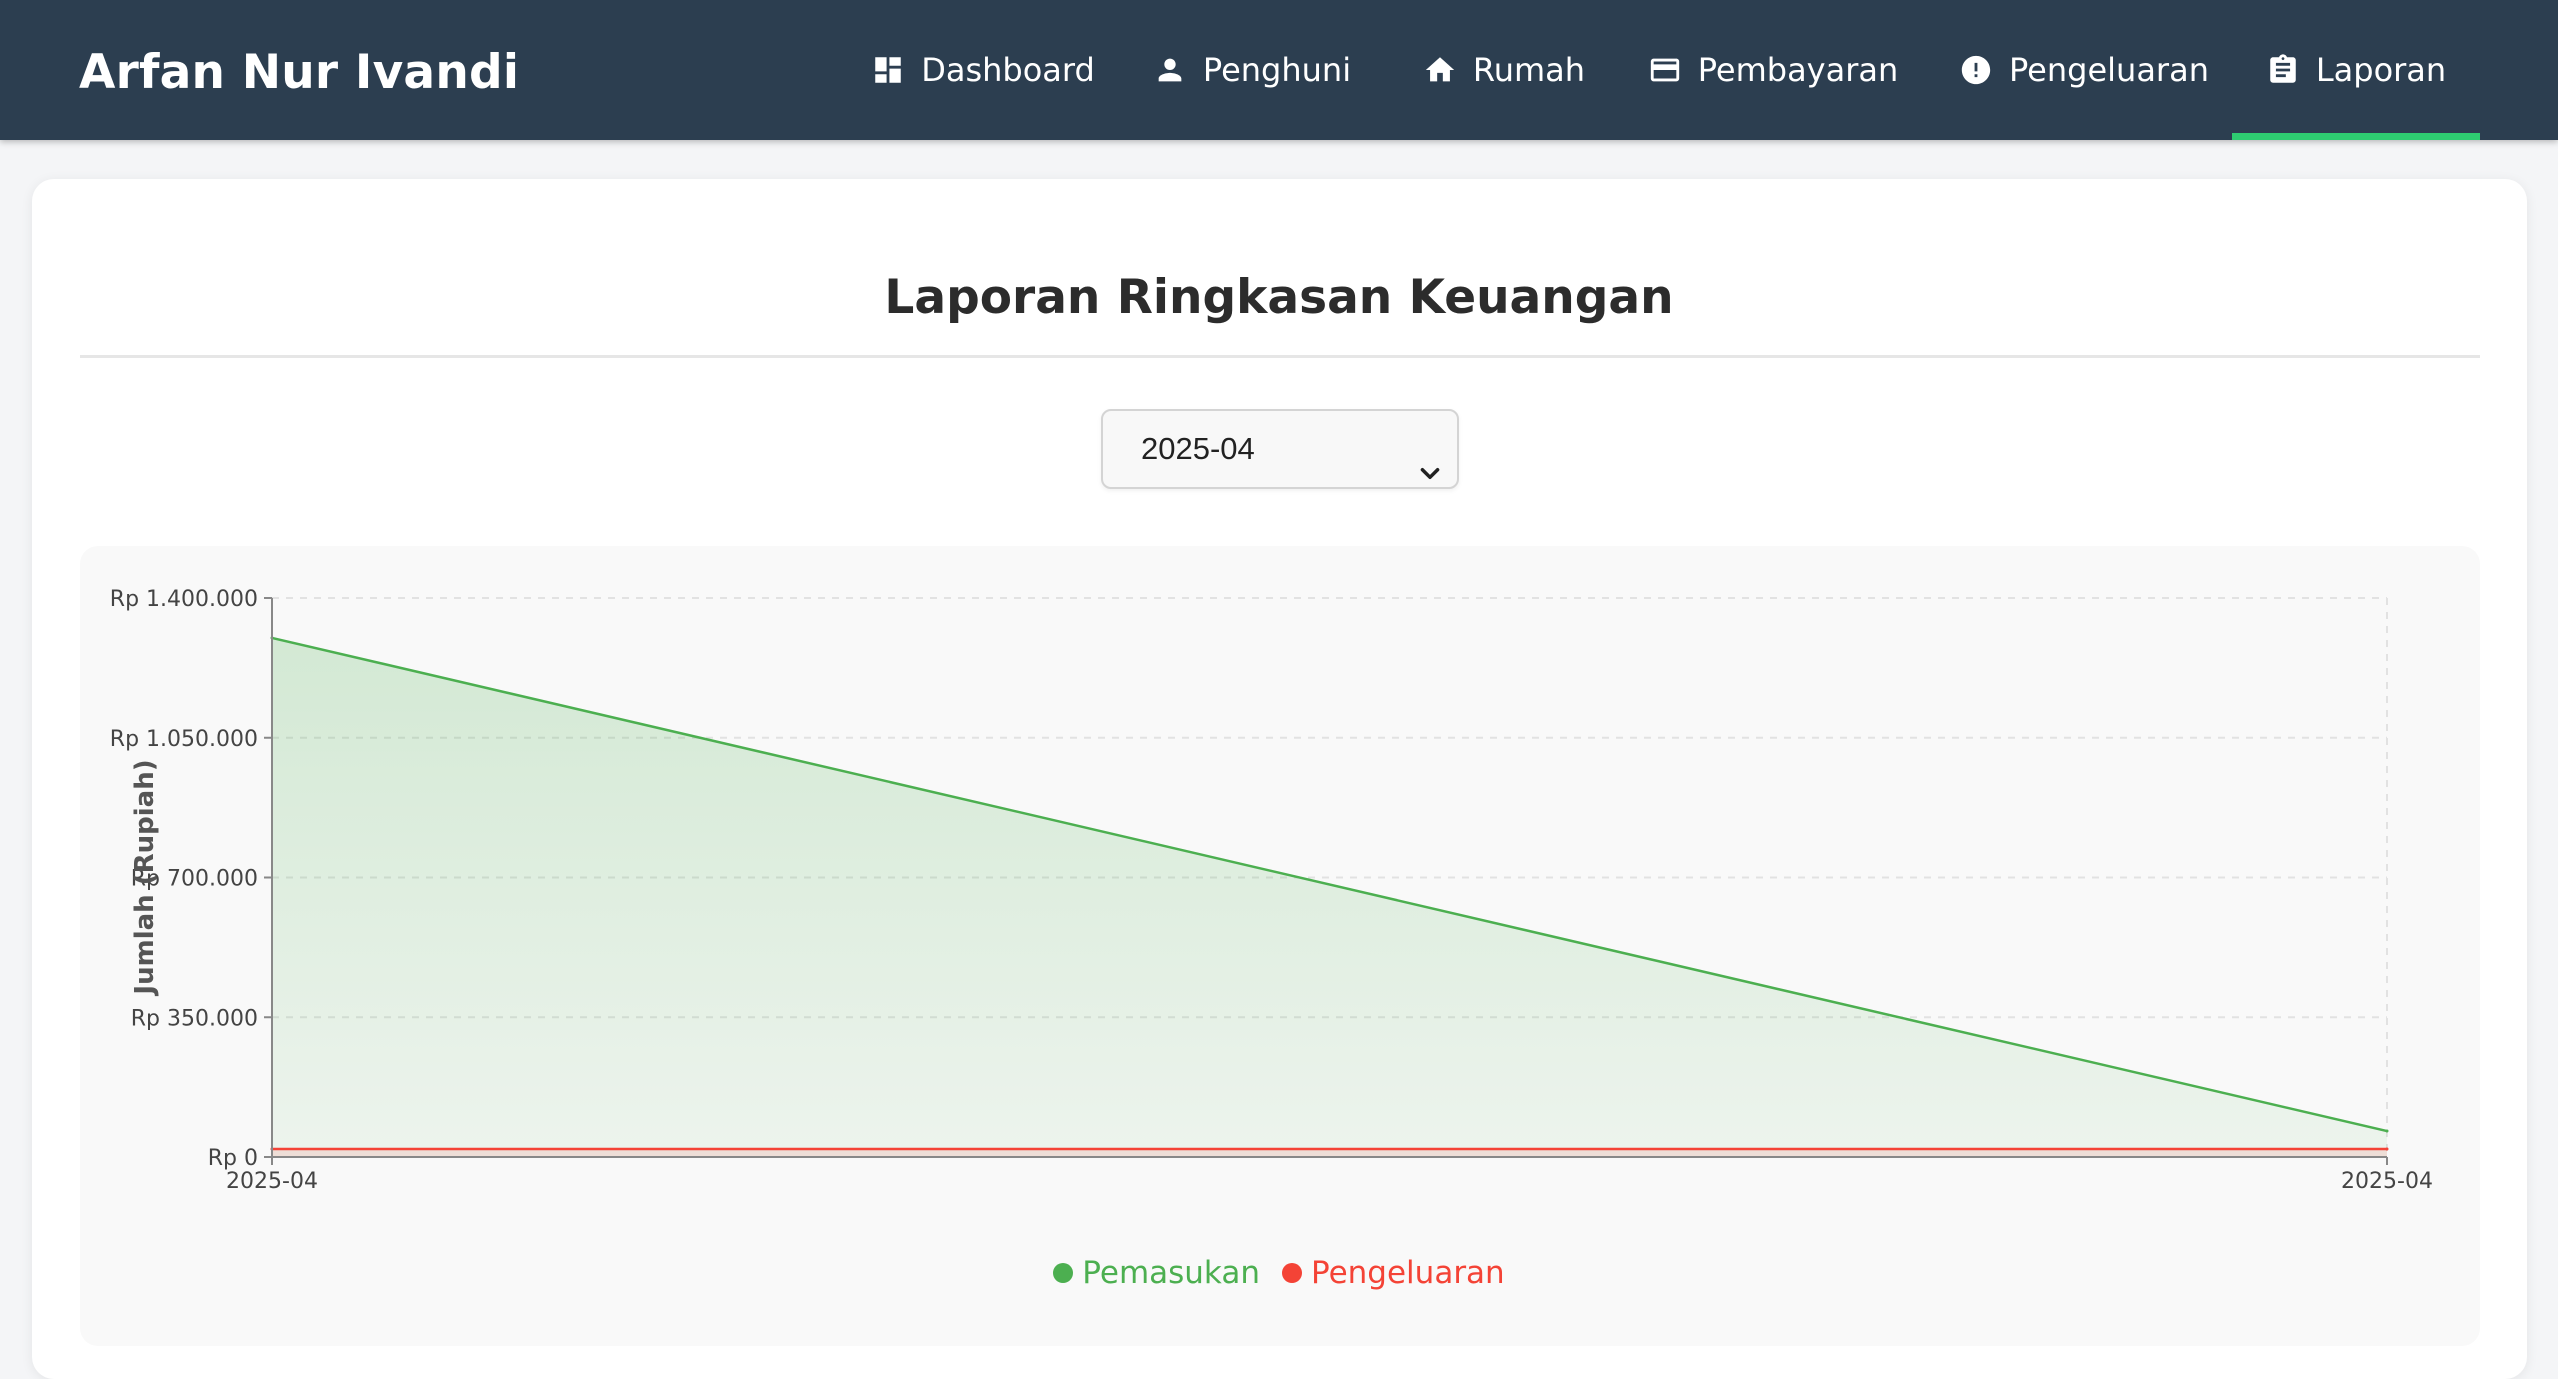 The image size is (2558, 1379). I want to click on legend-swatch-pemasukan, so click(1063, 1273).